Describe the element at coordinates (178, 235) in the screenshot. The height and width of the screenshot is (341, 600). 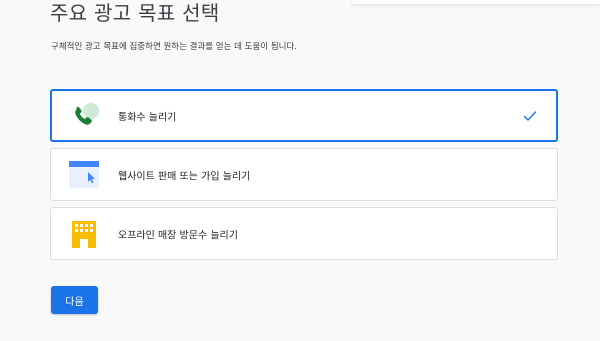
I see `option-label: 오프라인 매장 방문수 늘리기` at that location.